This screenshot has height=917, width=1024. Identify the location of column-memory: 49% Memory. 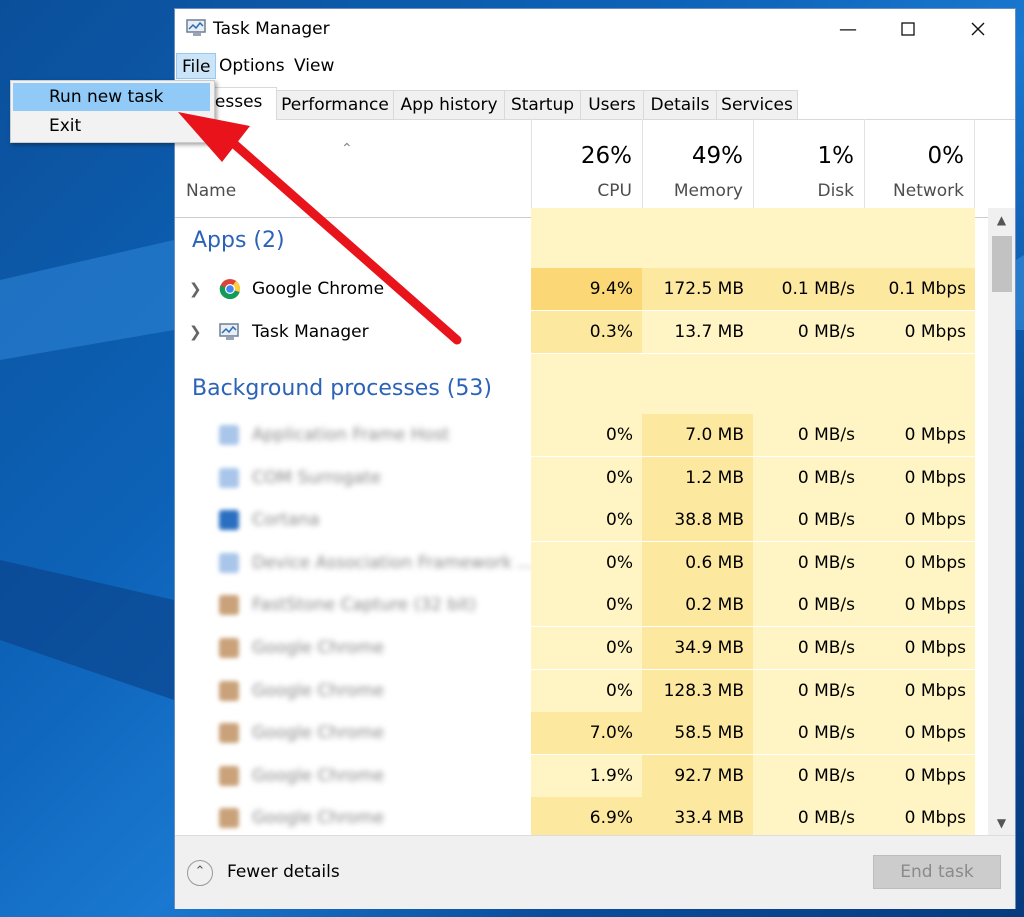
(697, 168).